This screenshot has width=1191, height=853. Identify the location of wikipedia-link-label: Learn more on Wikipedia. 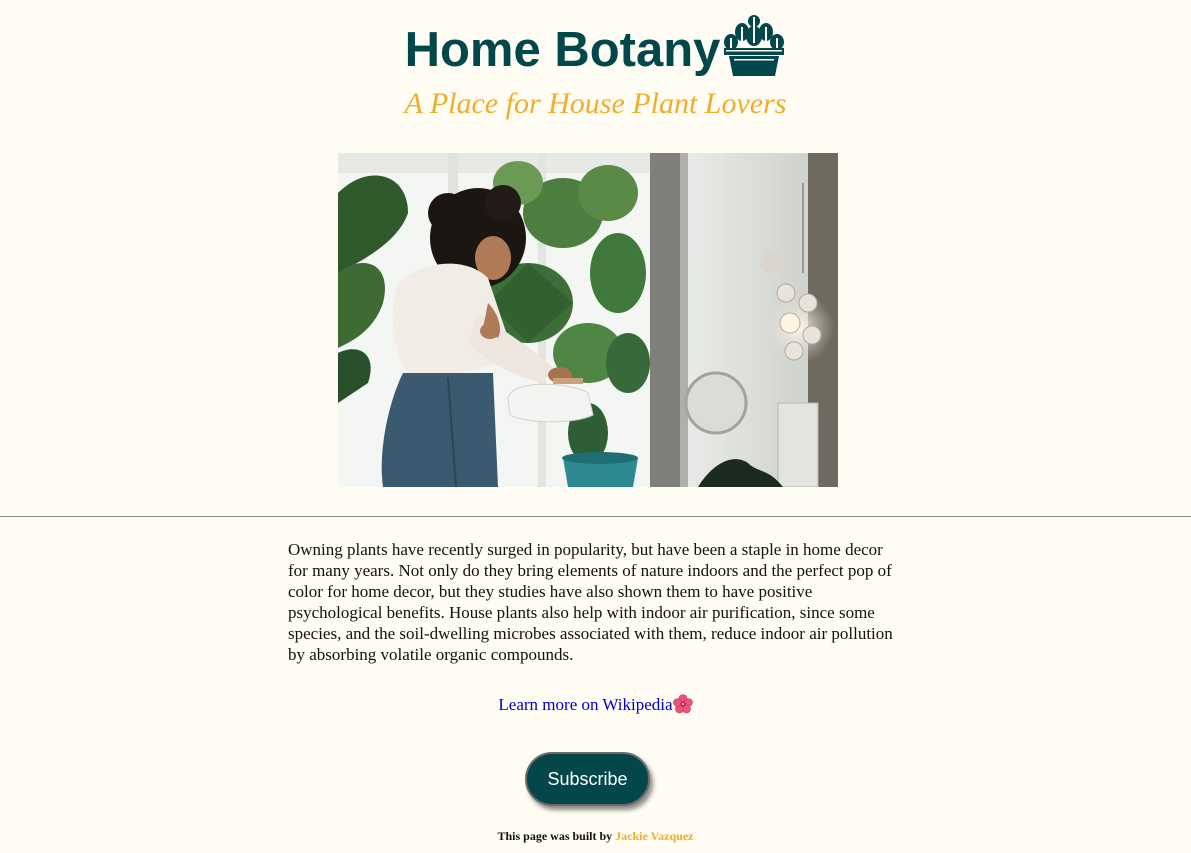
(585, 704).